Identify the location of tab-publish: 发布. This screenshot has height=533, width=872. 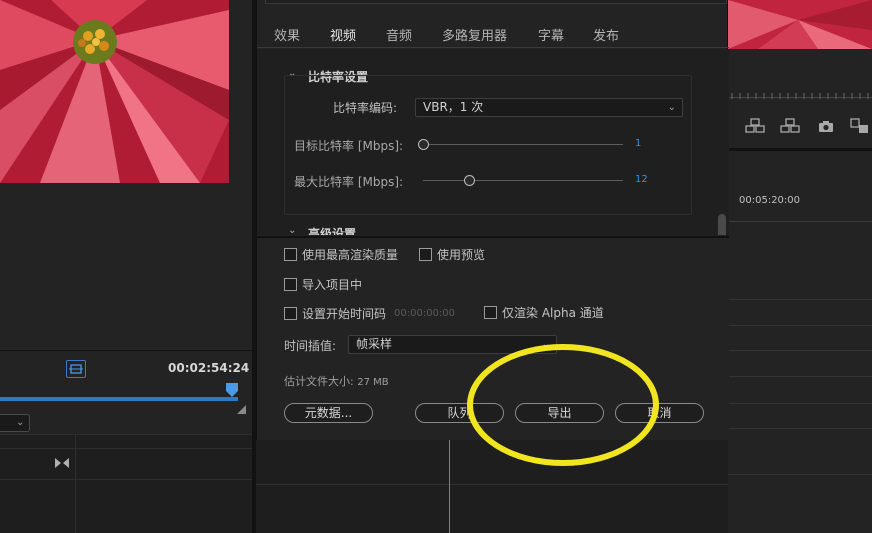
(606, 34).